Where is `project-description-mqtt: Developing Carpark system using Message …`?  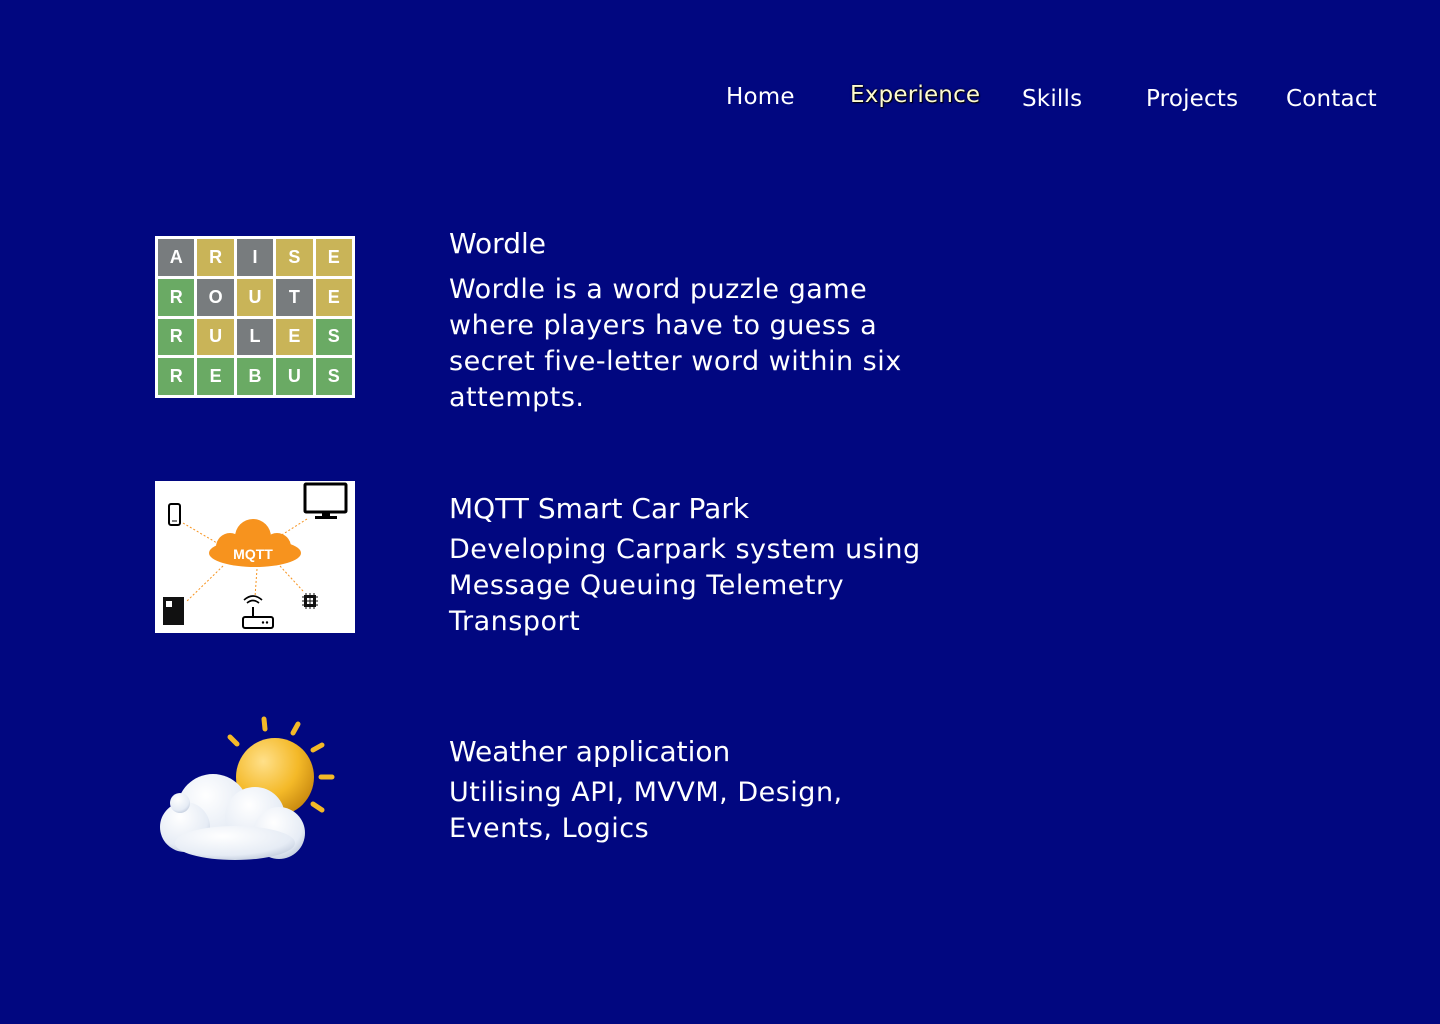 project-description-mqtt: Developing Carpark system using Message … is located at coordinates (685, 585).